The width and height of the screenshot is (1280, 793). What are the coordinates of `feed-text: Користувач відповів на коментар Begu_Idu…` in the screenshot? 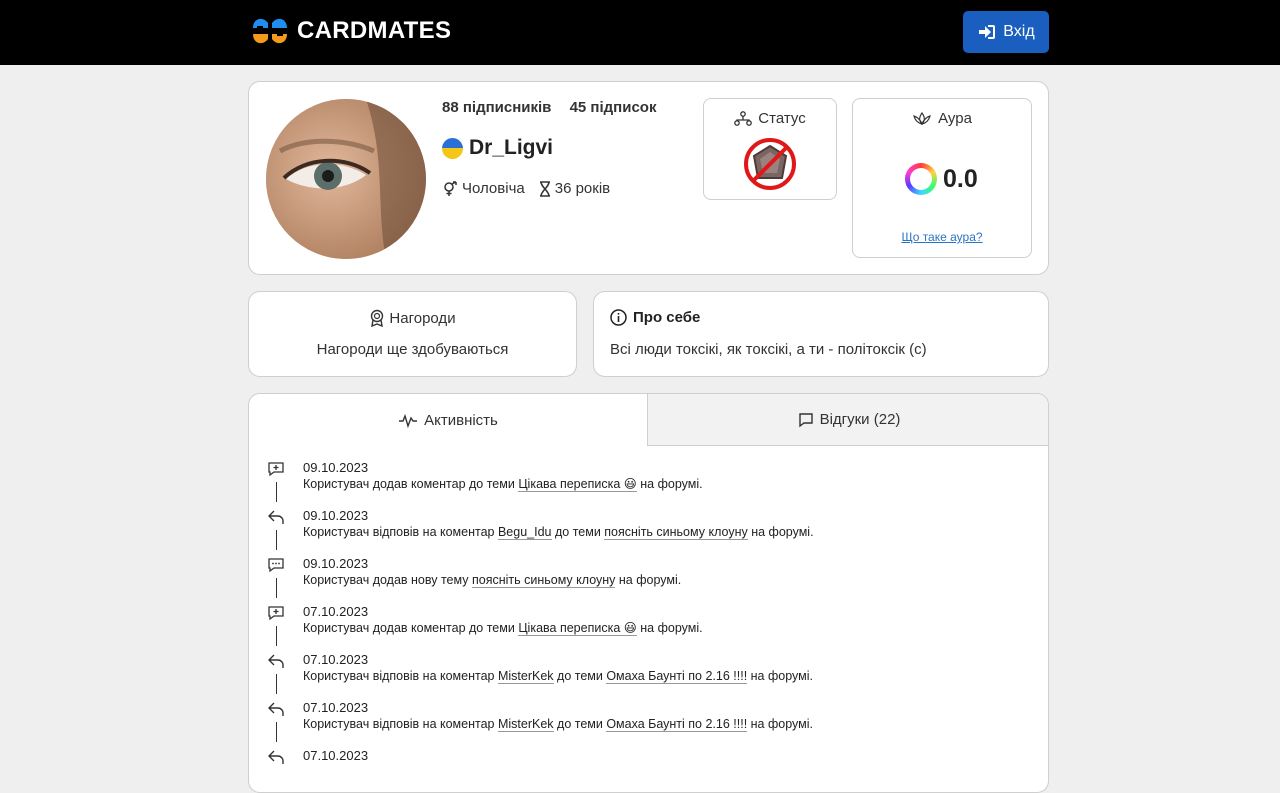 It's located at (558, 532).